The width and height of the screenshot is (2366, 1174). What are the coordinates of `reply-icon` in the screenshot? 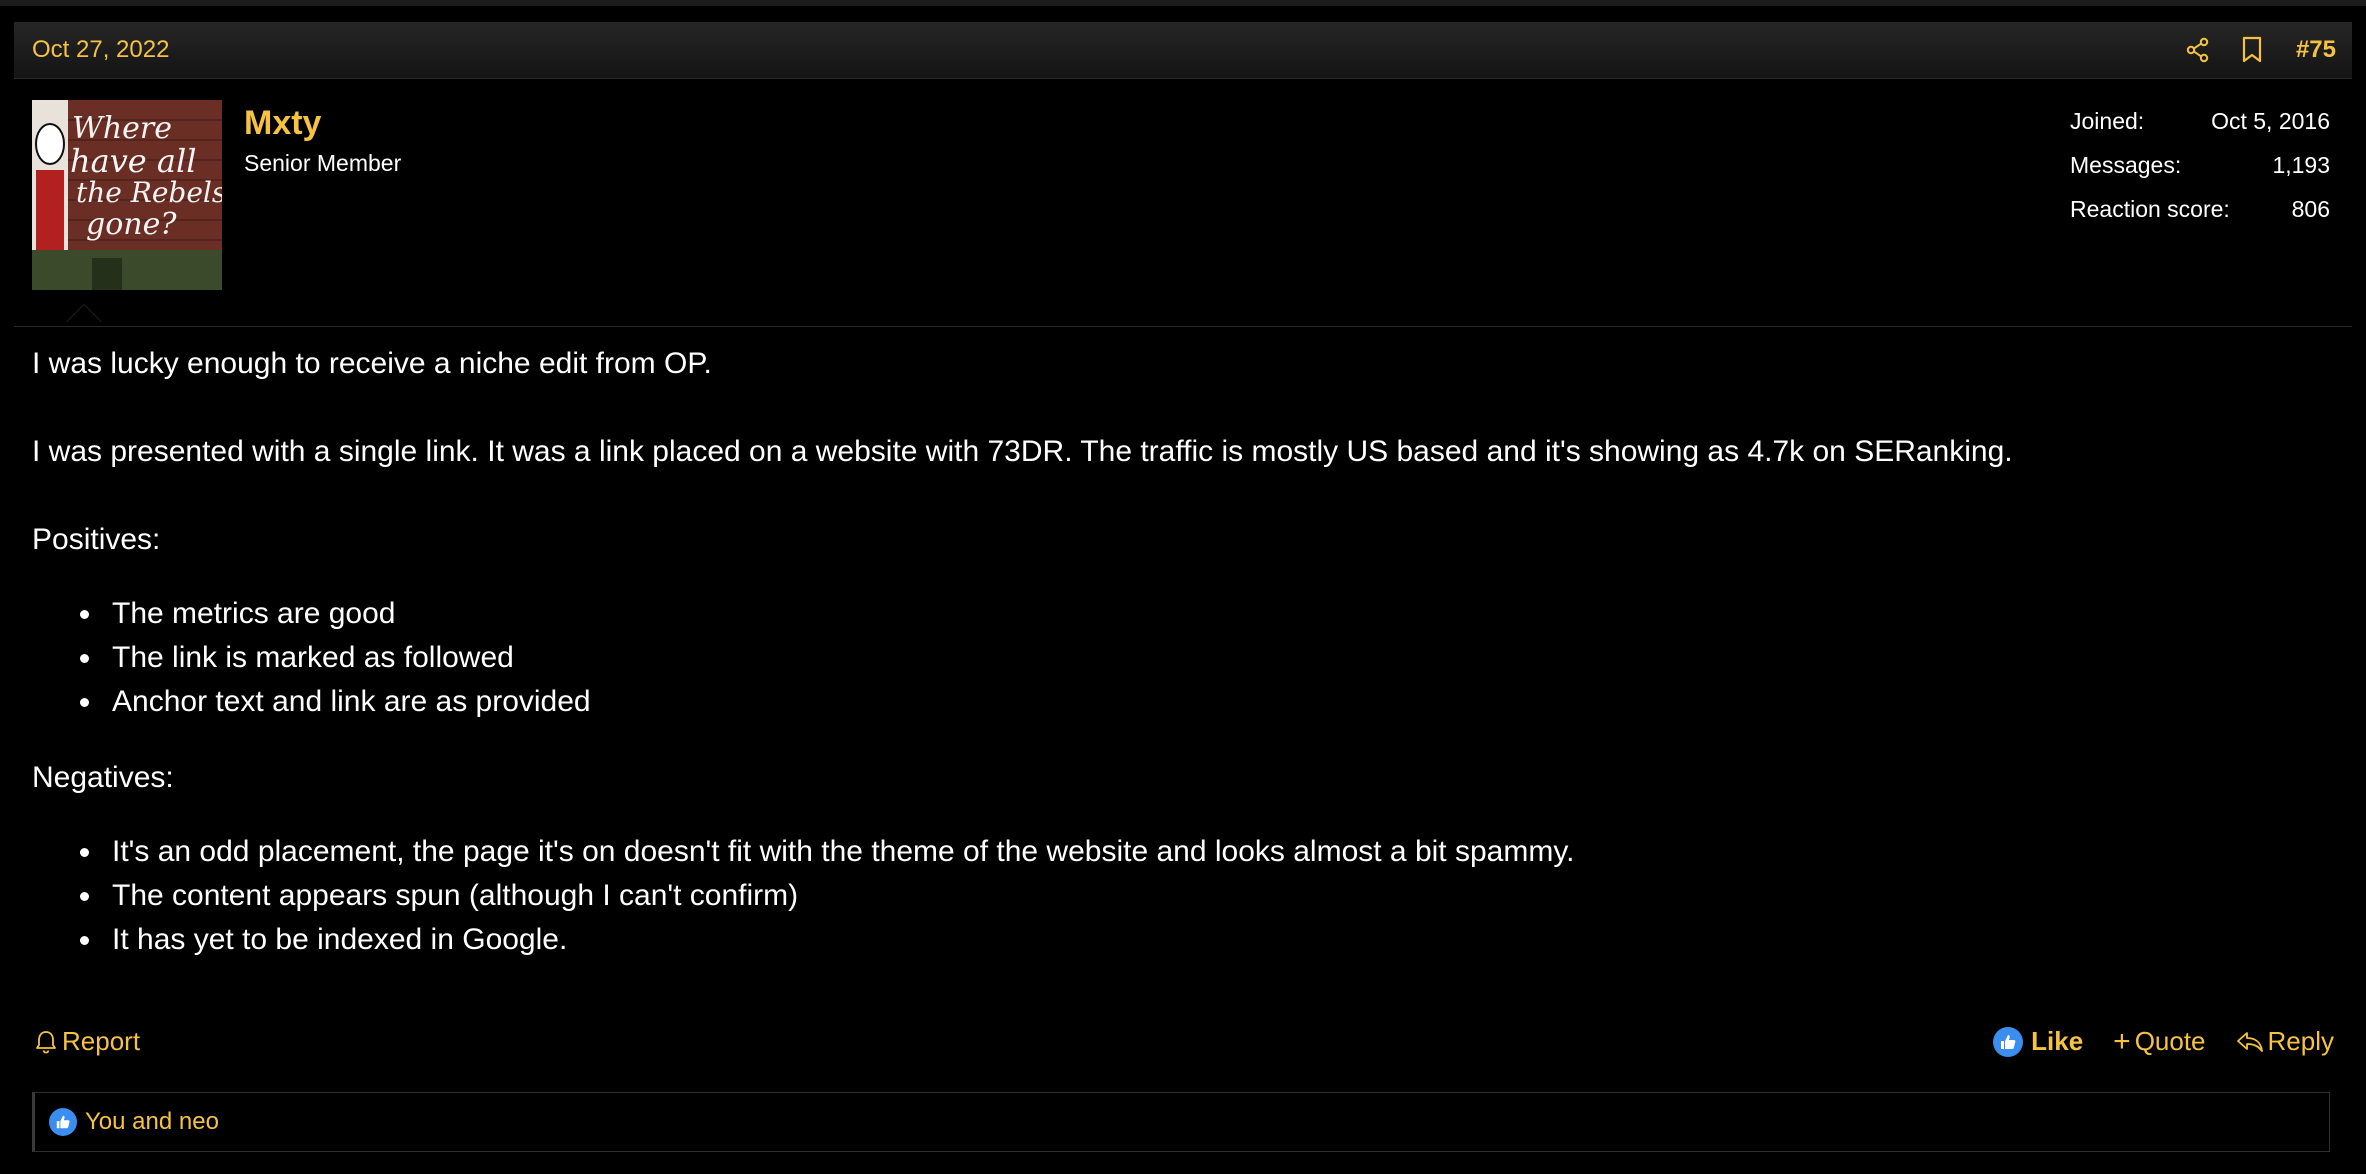 It's located at (2249, 1041).